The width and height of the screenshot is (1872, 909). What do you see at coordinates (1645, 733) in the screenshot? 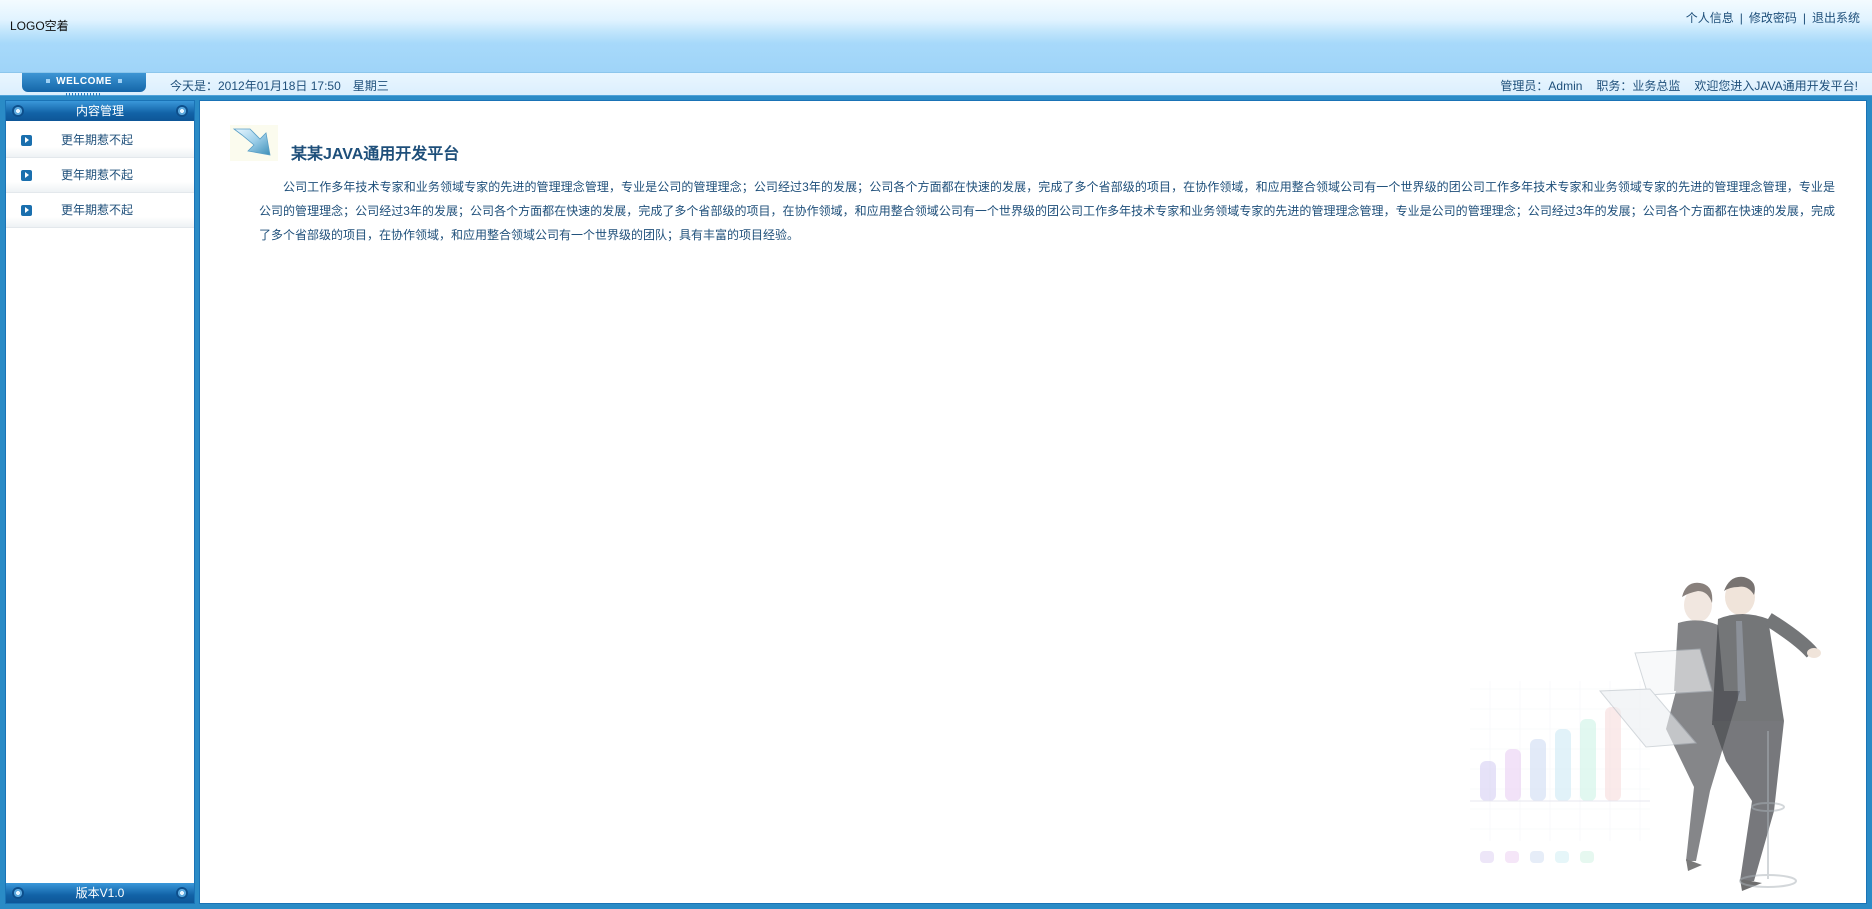
I see `business-people-illustration` at bounding box center [1645, 733].